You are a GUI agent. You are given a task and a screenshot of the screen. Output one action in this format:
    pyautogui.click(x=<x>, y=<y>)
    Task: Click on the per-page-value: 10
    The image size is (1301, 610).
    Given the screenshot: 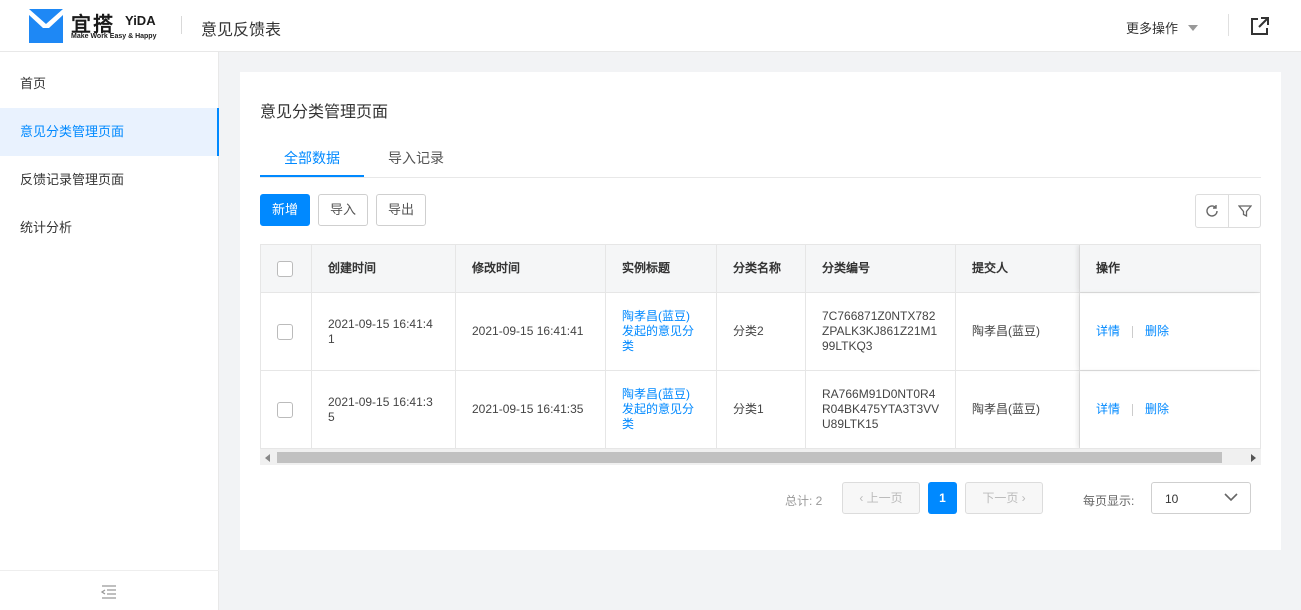 What is the action you would take?
    pyautogui.click(x=1172, y=499)
    